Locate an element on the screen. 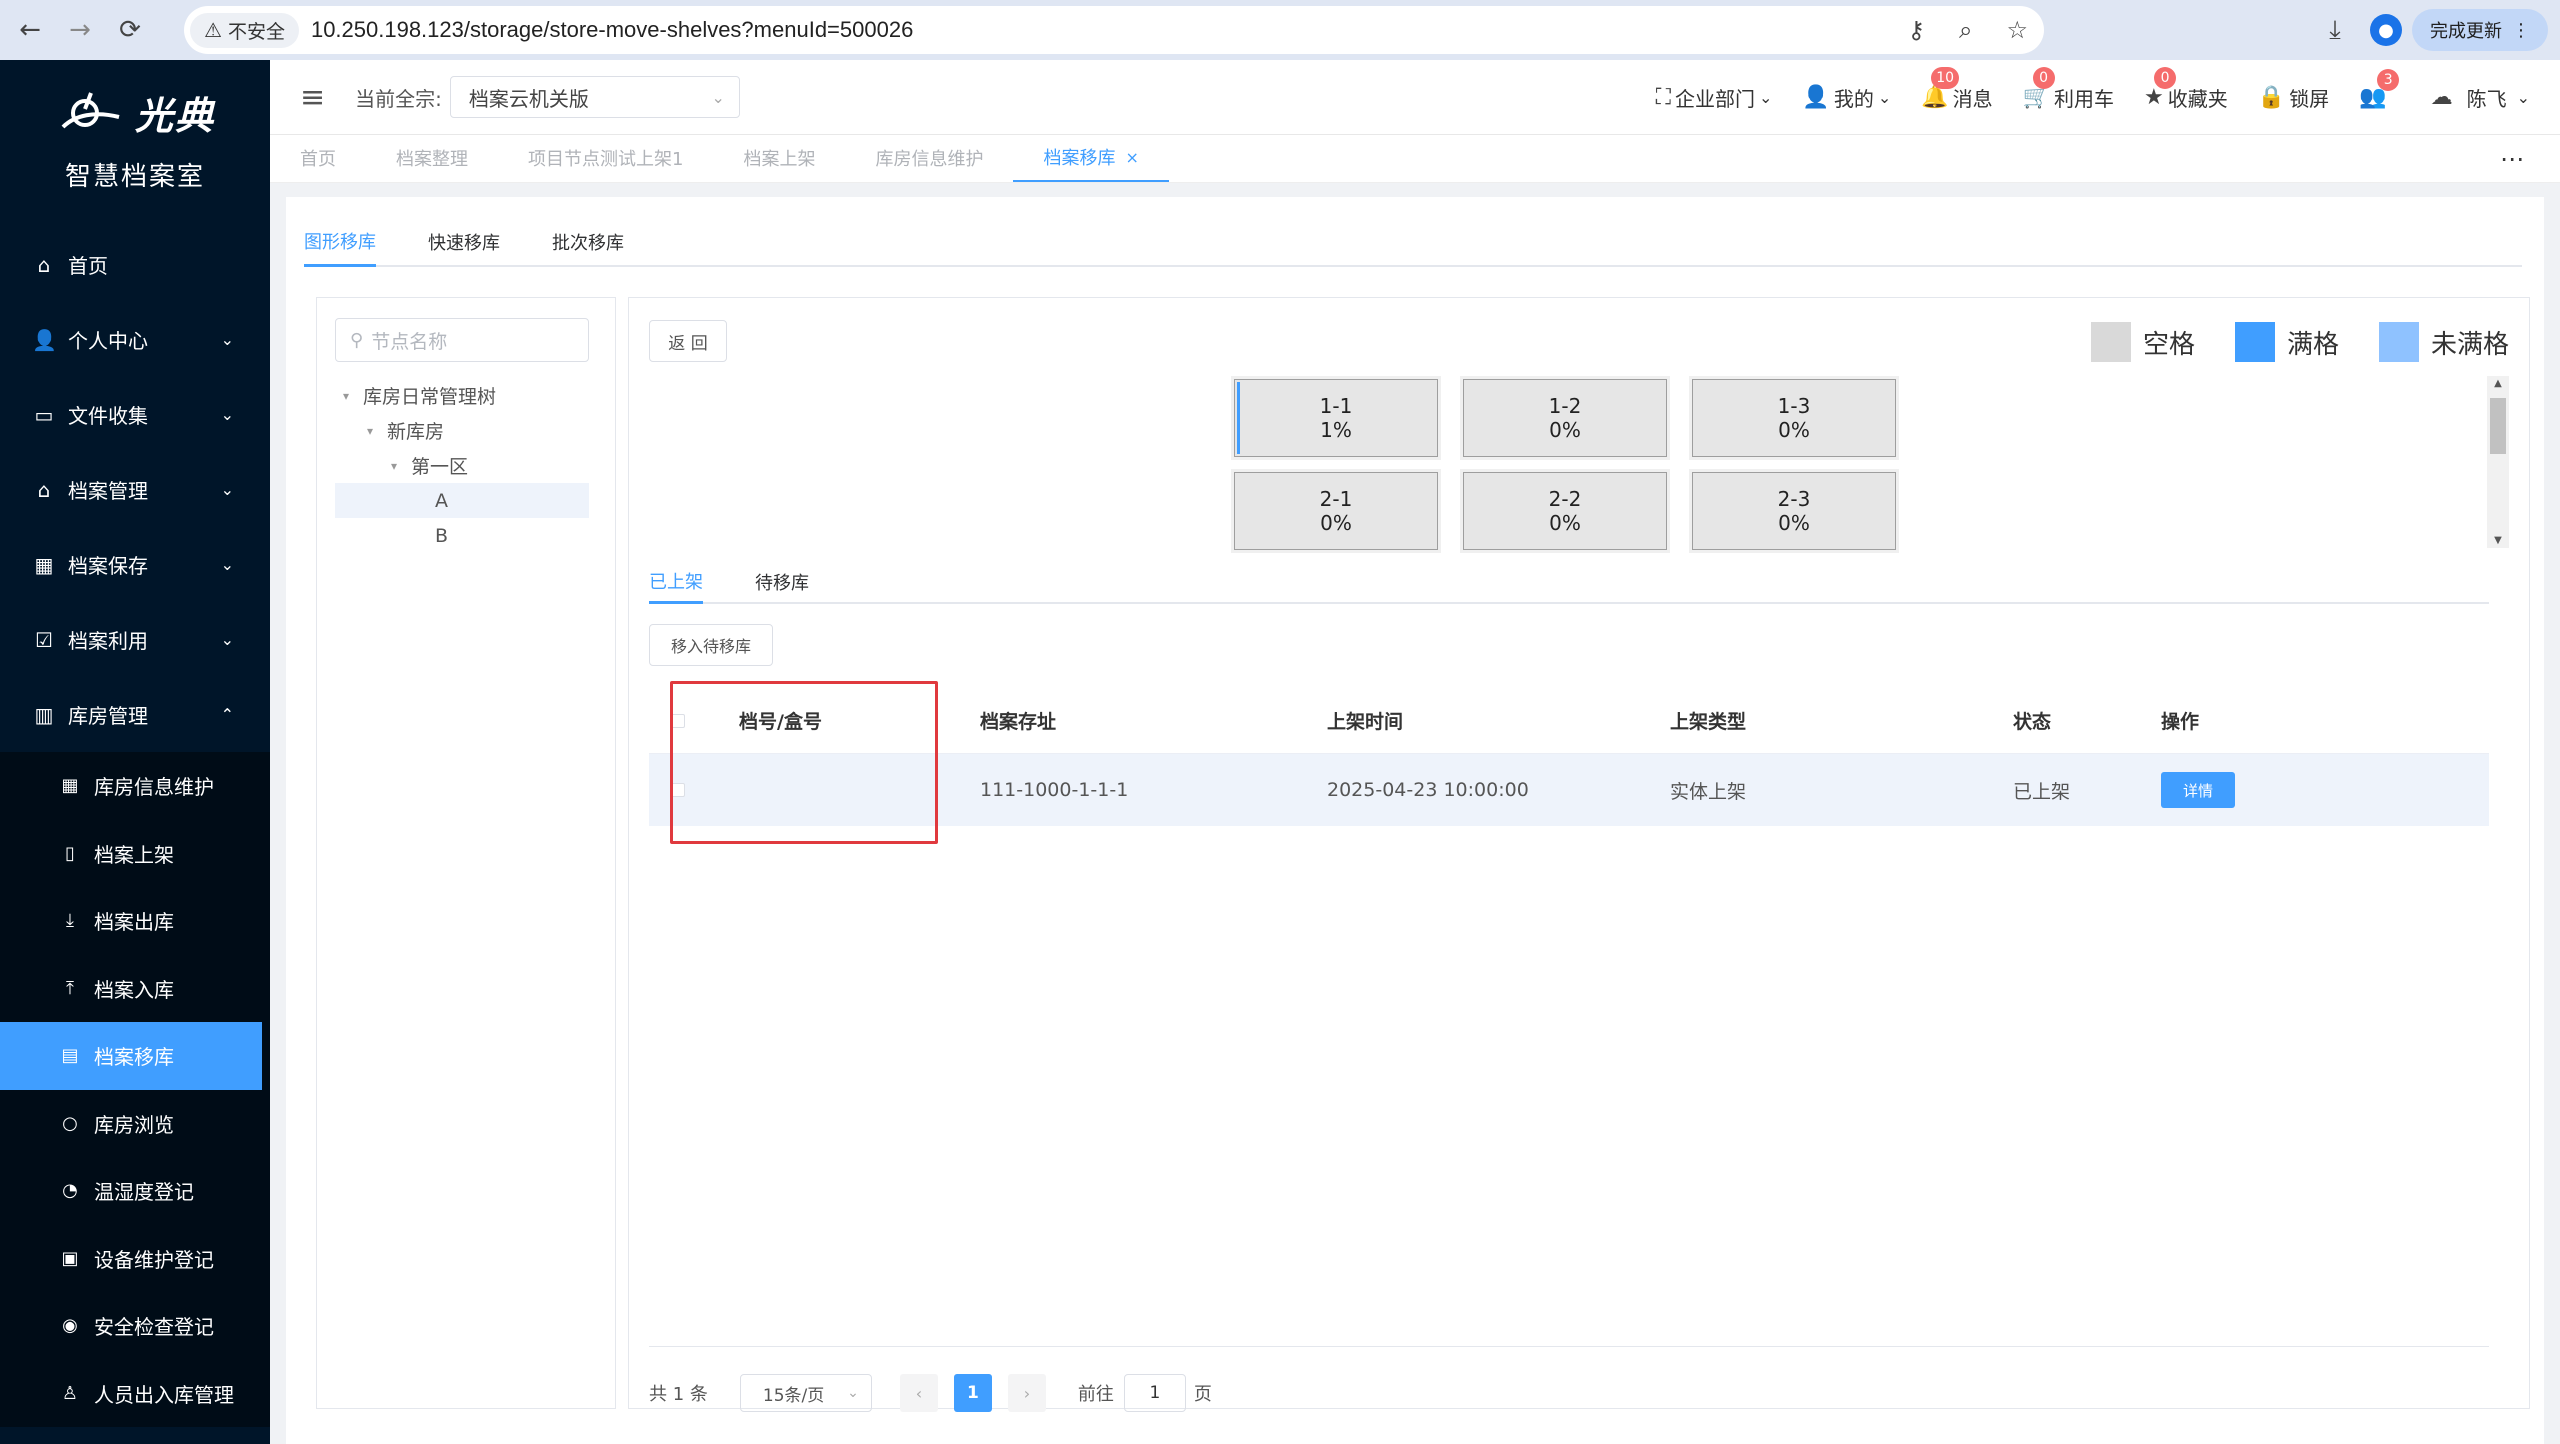 Image resolution: width=2560 pixels, height=1444 pixels. tab-graphic-move: 图形移库 is located at coordinates (340, 242).